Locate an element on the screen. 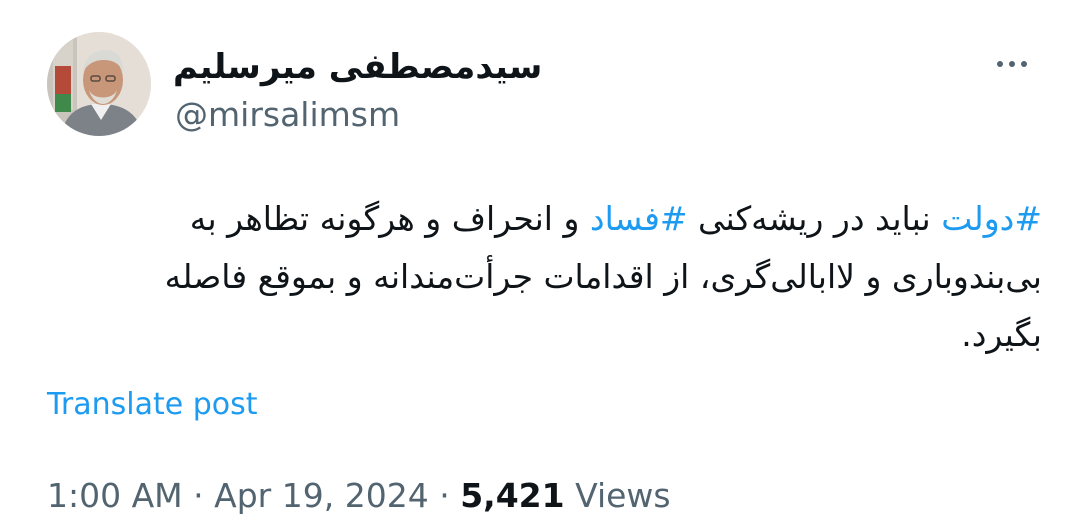  hashtag-link: #فساد is located at coordinates (639, 218).